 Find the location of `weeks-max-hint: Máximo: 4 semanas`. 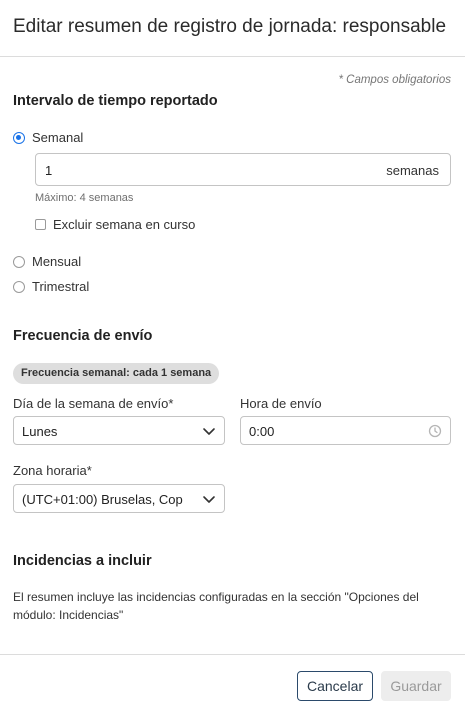

weeks-max-hint: Máximo: 4 semanas is located at coordinates (84, 198).